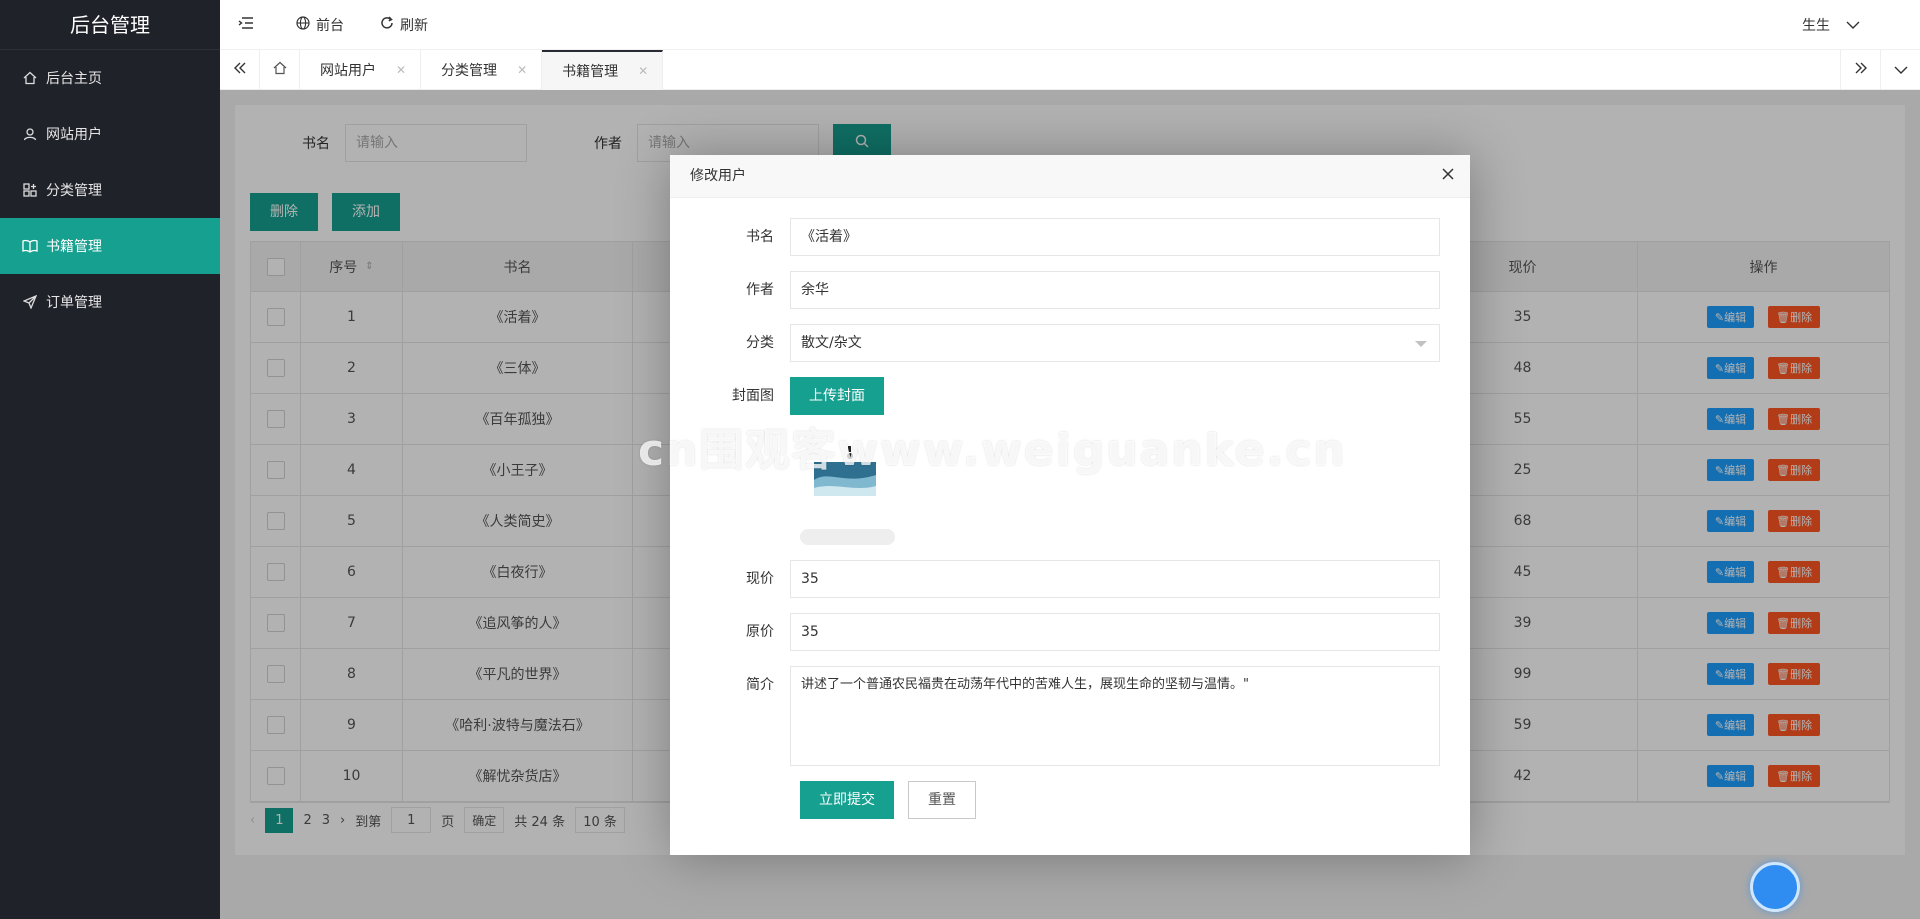 Image resolution: width=1920 pixels, height=919 pixels. I want to click on category-icon, so click(30, 190).